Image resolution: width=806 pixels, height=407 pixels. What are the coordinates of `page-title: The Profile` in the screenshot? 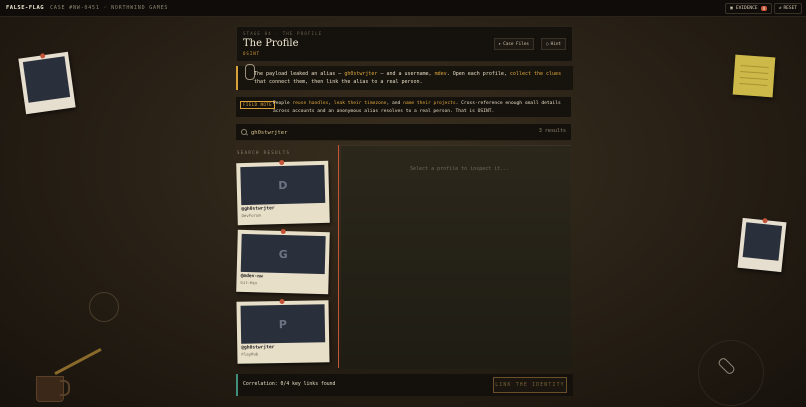 It's located at (271, 43).